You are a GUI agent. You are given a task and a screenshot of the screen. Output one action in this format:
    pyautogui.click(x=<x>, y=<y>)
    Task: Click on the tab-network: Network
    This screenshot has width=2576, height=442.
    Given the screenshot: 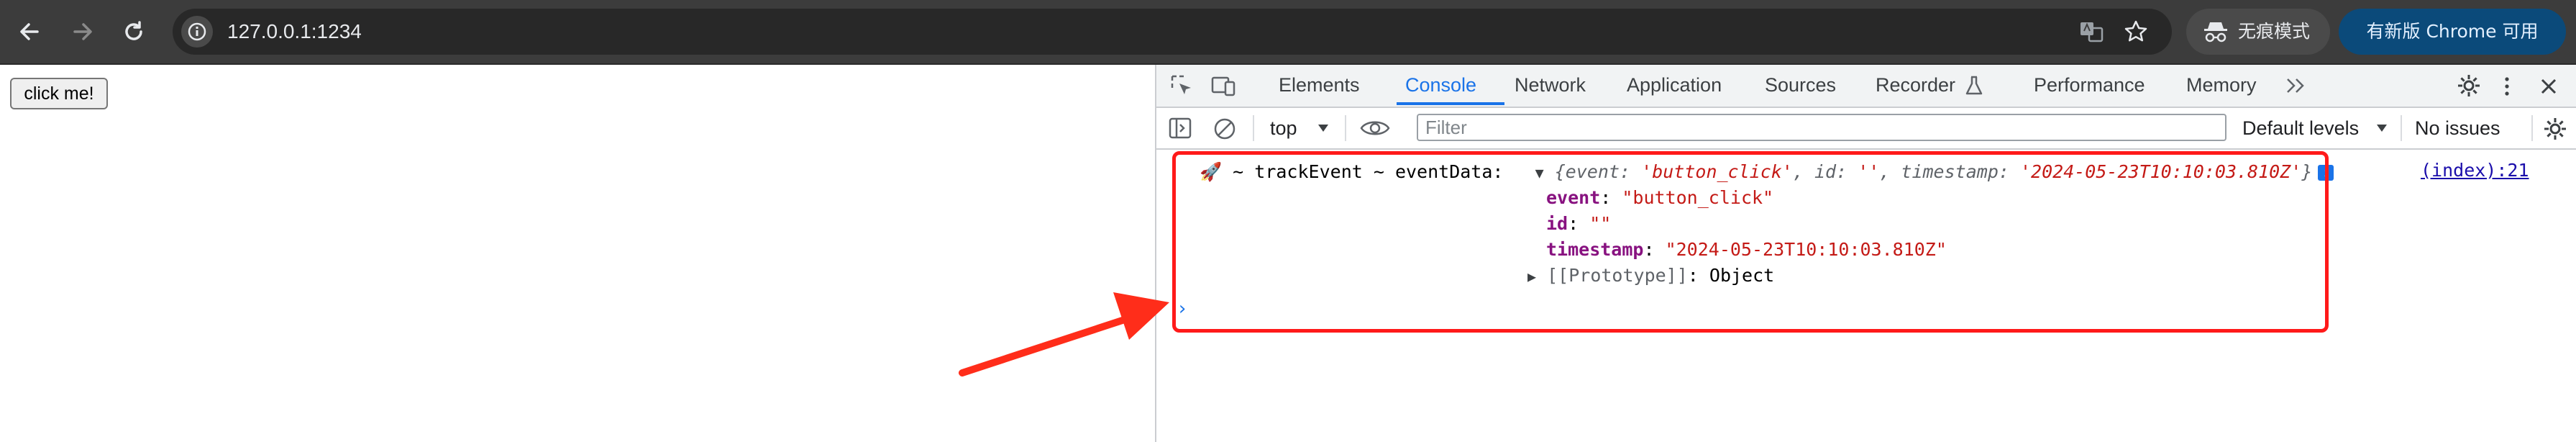 What is the action you would take?
    pyautogui.click(x=1550, y=86)
    